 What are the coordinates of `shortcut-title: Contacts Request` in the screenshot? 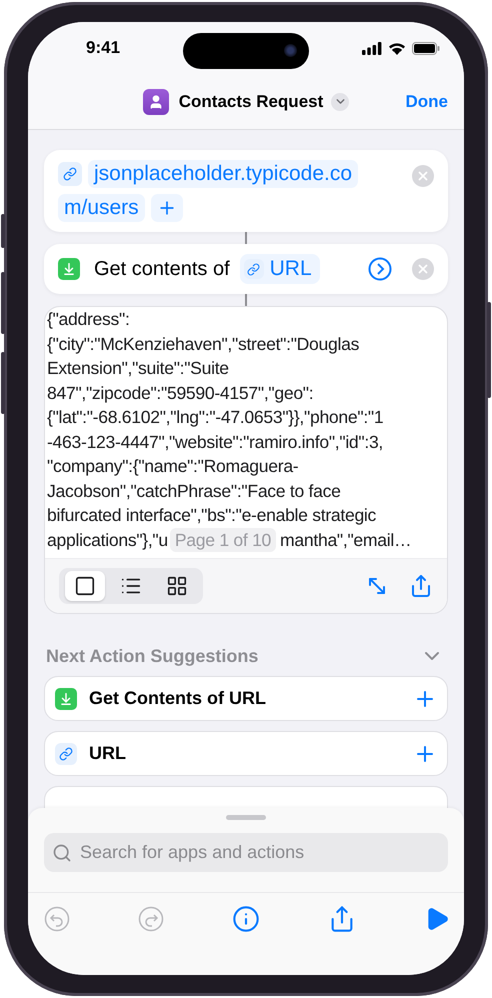 It's located at (251, 102).